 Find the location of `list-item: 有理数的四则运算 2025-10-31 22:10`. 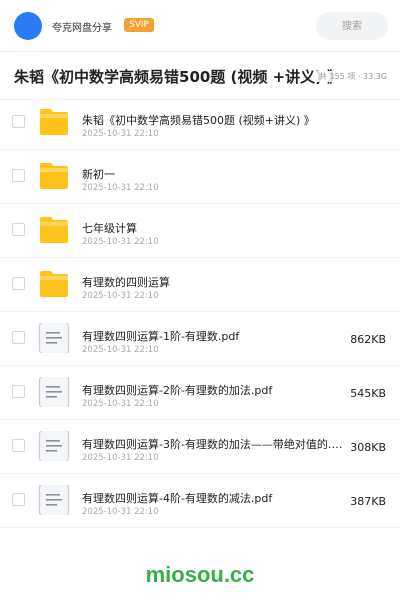

list-item: 有理数的四则运算 2025-10-31 22:10 is located at coordinates (200, 285).